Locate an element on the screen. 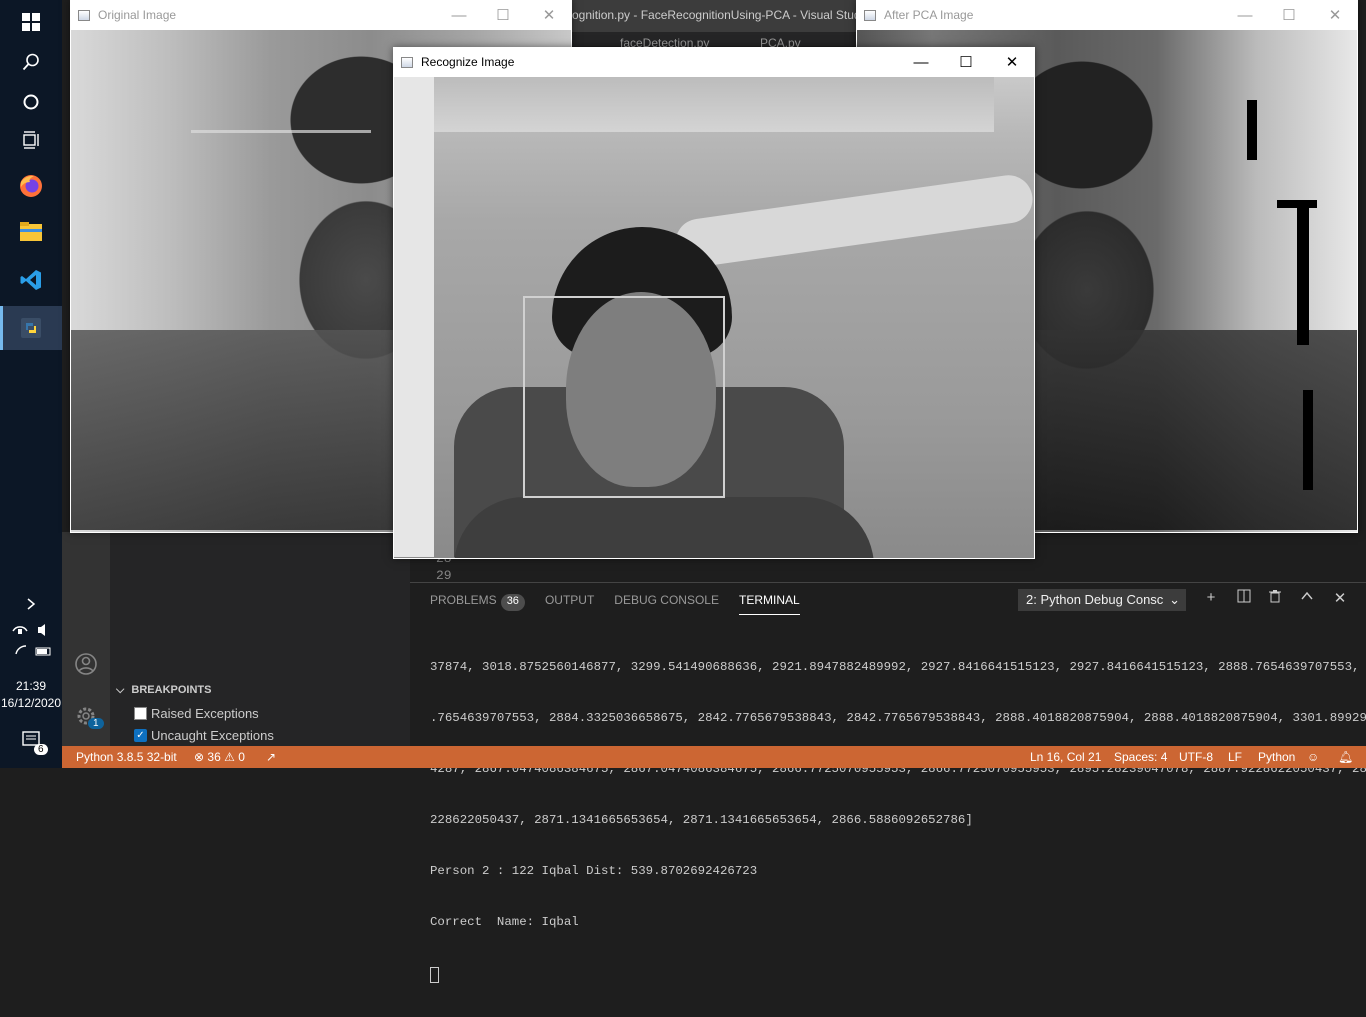 This screenshot has width=1366, height=1017. tab-debug-console: DEBUG CONSOLE is located at coordinates (666, 604).